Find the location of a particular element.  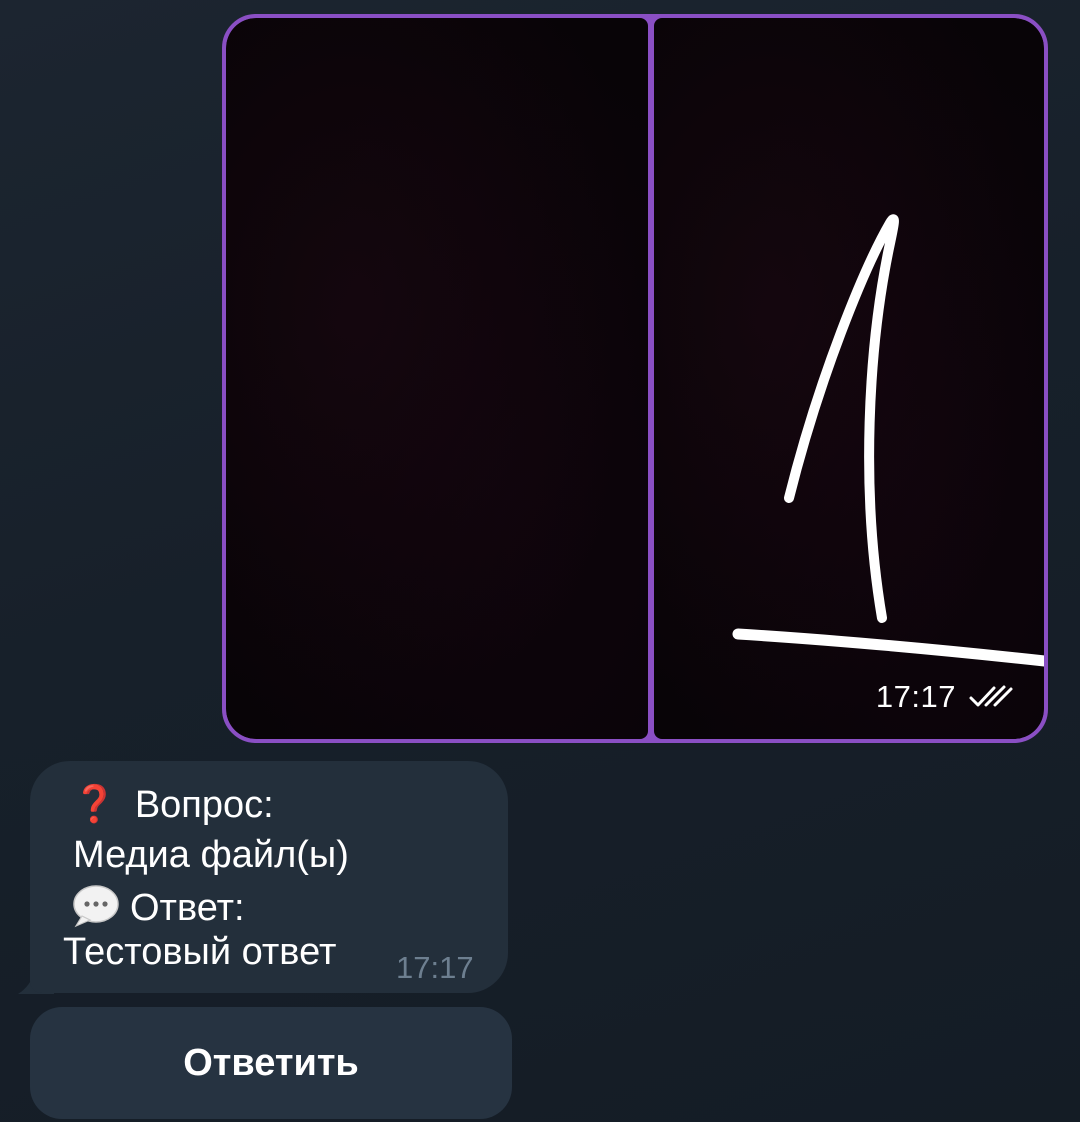

reply-button: Ответить is located at coordinates (271, 1063).